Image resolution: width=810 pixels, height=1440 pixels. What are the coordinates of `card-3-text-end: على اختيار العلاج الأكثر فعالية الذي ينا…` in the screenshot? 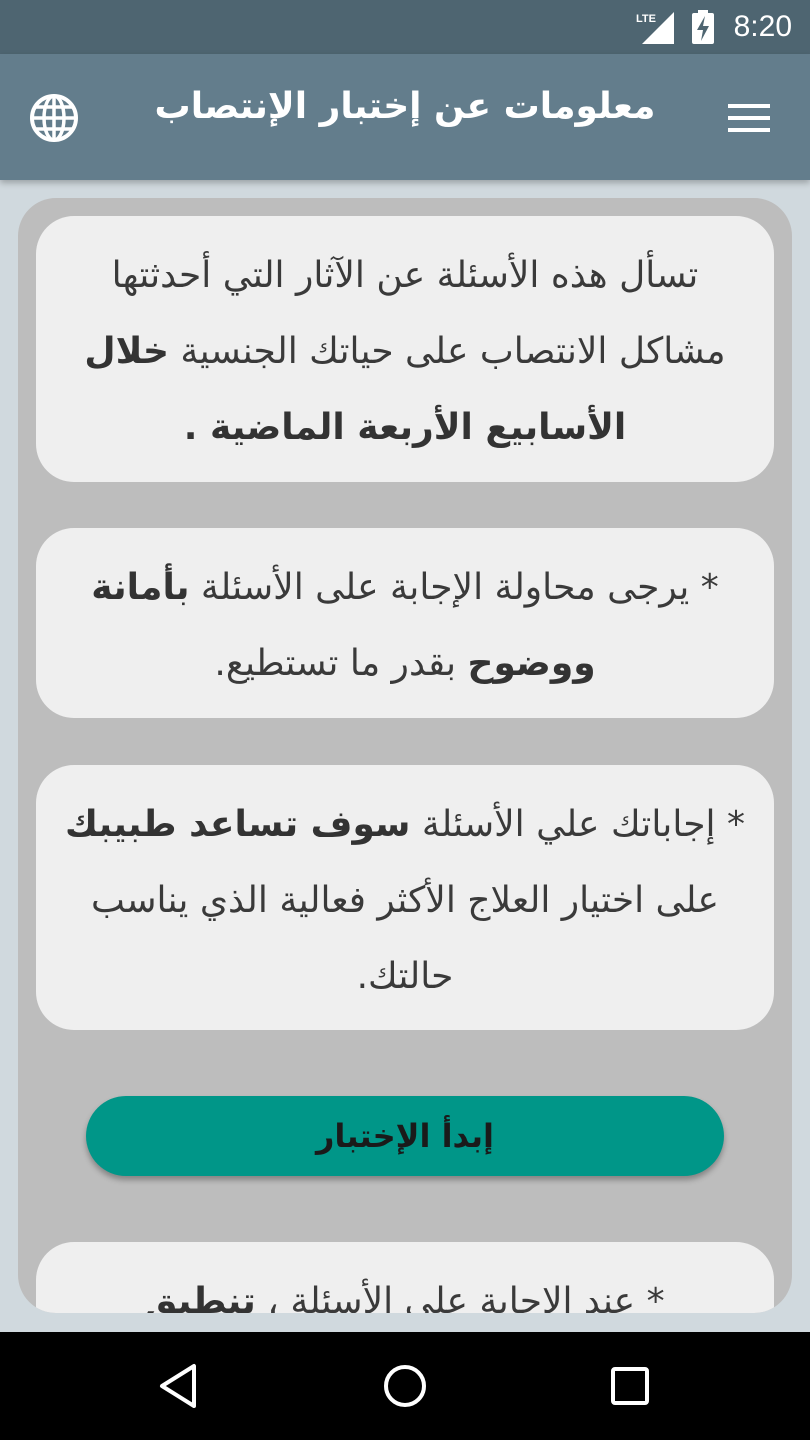 It's located at (405, 938).